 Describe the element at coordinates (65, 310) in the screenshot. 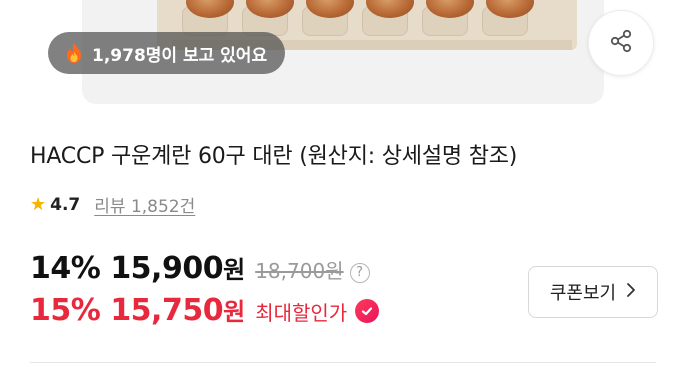

I see `max-discount-percent: 15%` at that location.